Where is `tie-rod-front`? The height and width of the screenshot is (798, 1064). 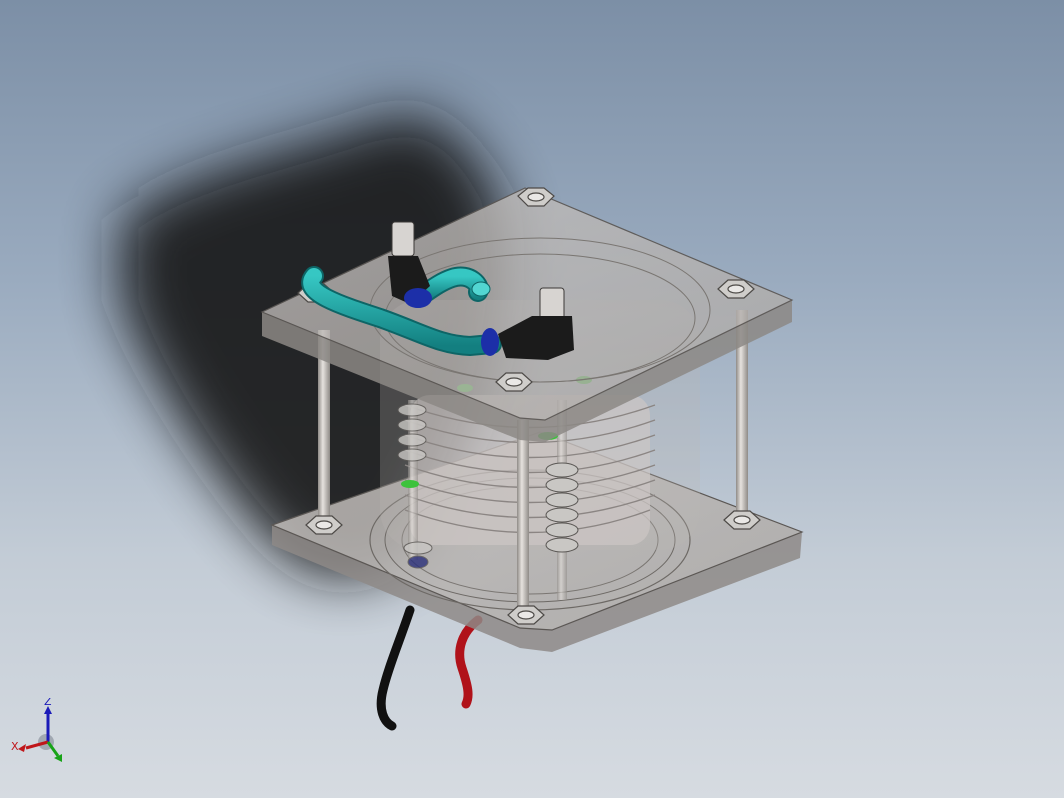 tie-rod-front is located at coordinates (523, 515).